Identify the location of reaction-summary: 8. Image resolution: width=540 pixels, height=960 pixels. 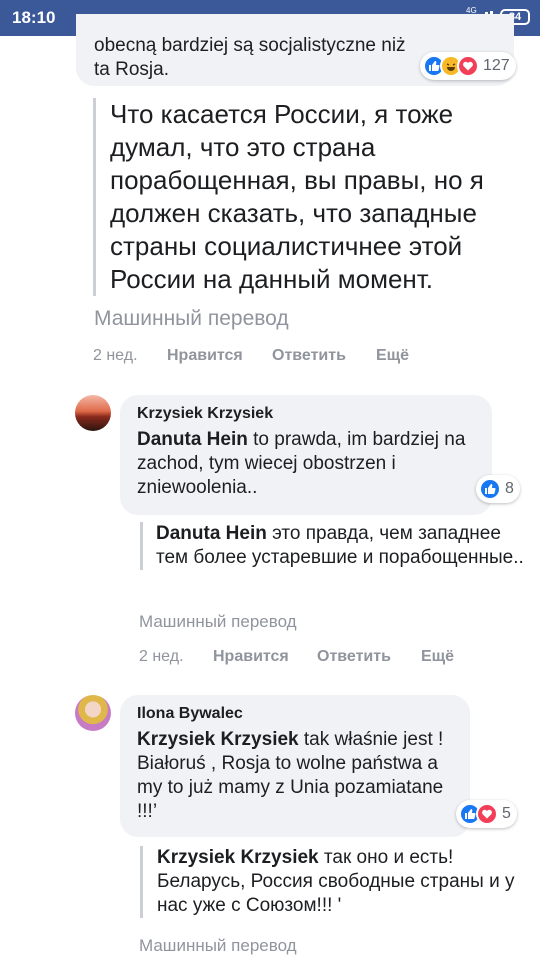
(498, 489).